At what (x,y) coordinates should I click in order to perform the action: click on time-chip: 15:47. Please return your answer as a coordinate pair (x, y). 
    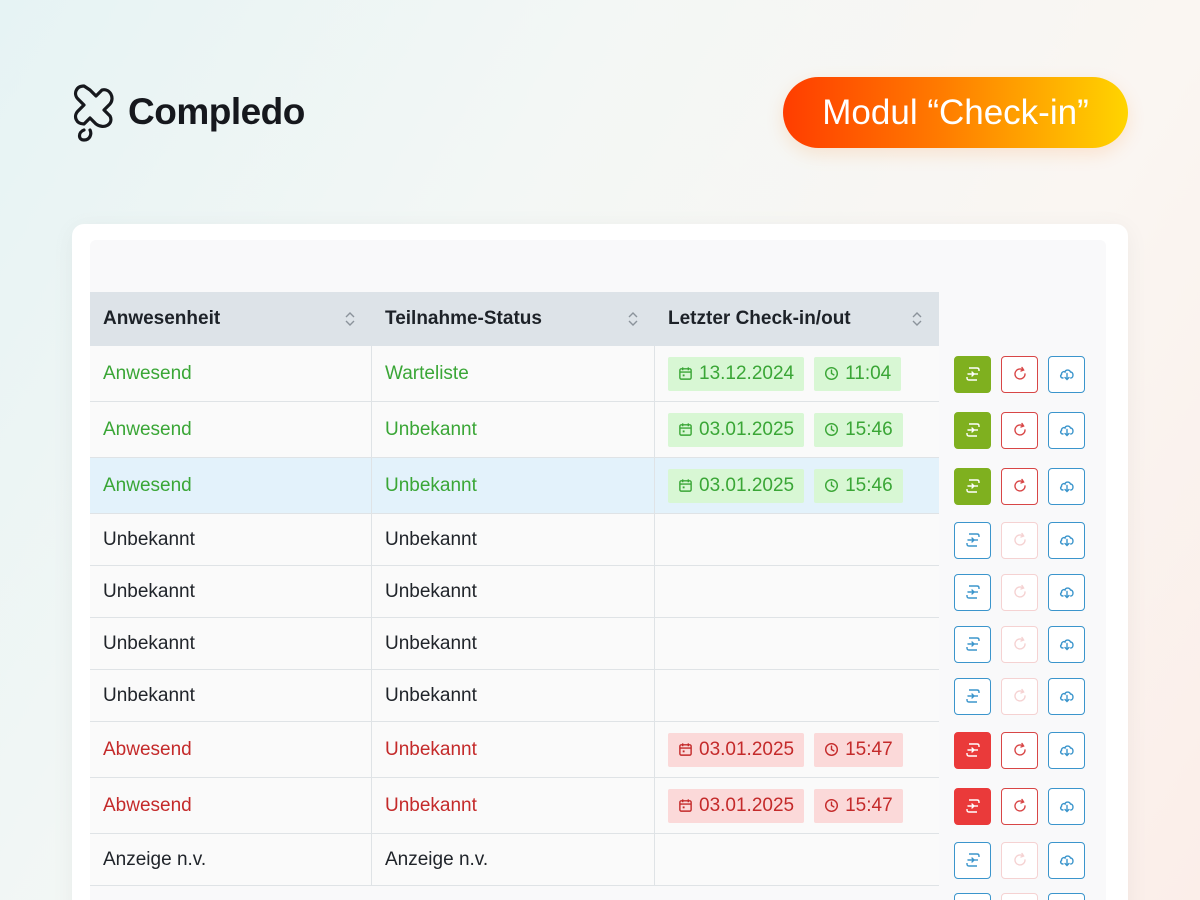
    Looking at the image, I should click on (858, 805).